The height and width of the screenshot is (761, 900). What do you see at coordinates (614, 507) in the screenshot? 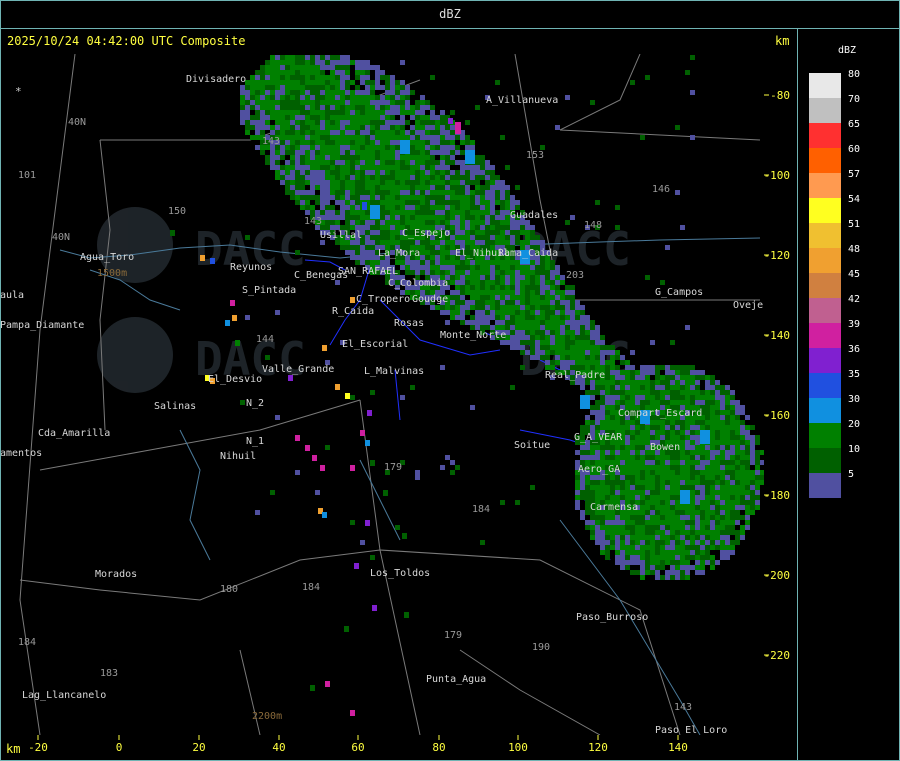
I see `place-label: Carmensa` at bounding box center [614, 507].